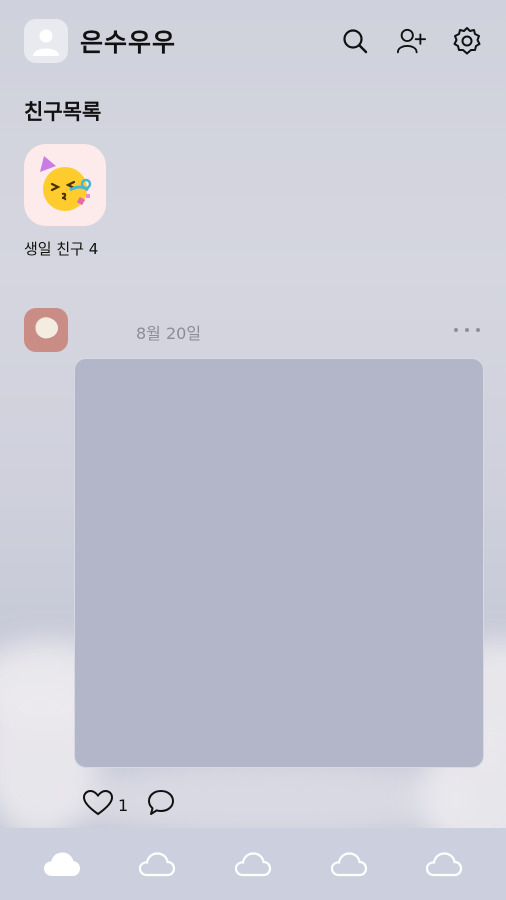 This screenshot has height=900, width=506. What do you see at coordinates (65, 185) in the screenshot?
I see `party-emoji-icon` at bounding box center [65, 185].